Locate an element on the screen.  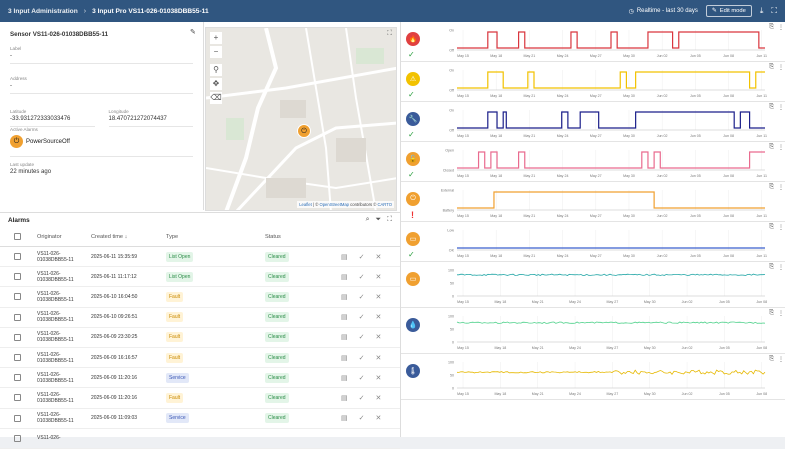
zoom-in-button: + is located at coordinates (216, 38).